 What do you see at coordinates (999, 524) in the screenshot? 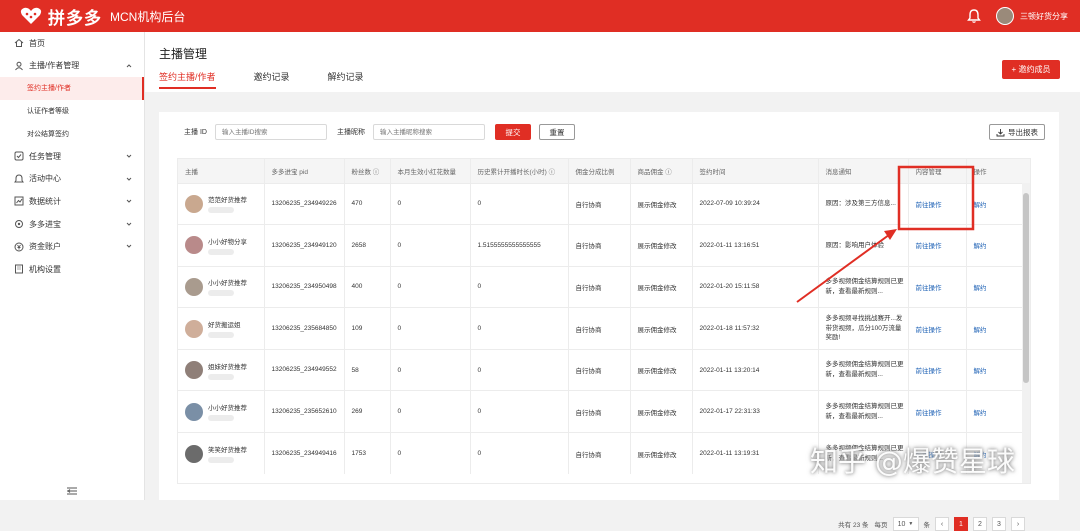
I see `page-button-3: 3` at bounding box center [999, 524].